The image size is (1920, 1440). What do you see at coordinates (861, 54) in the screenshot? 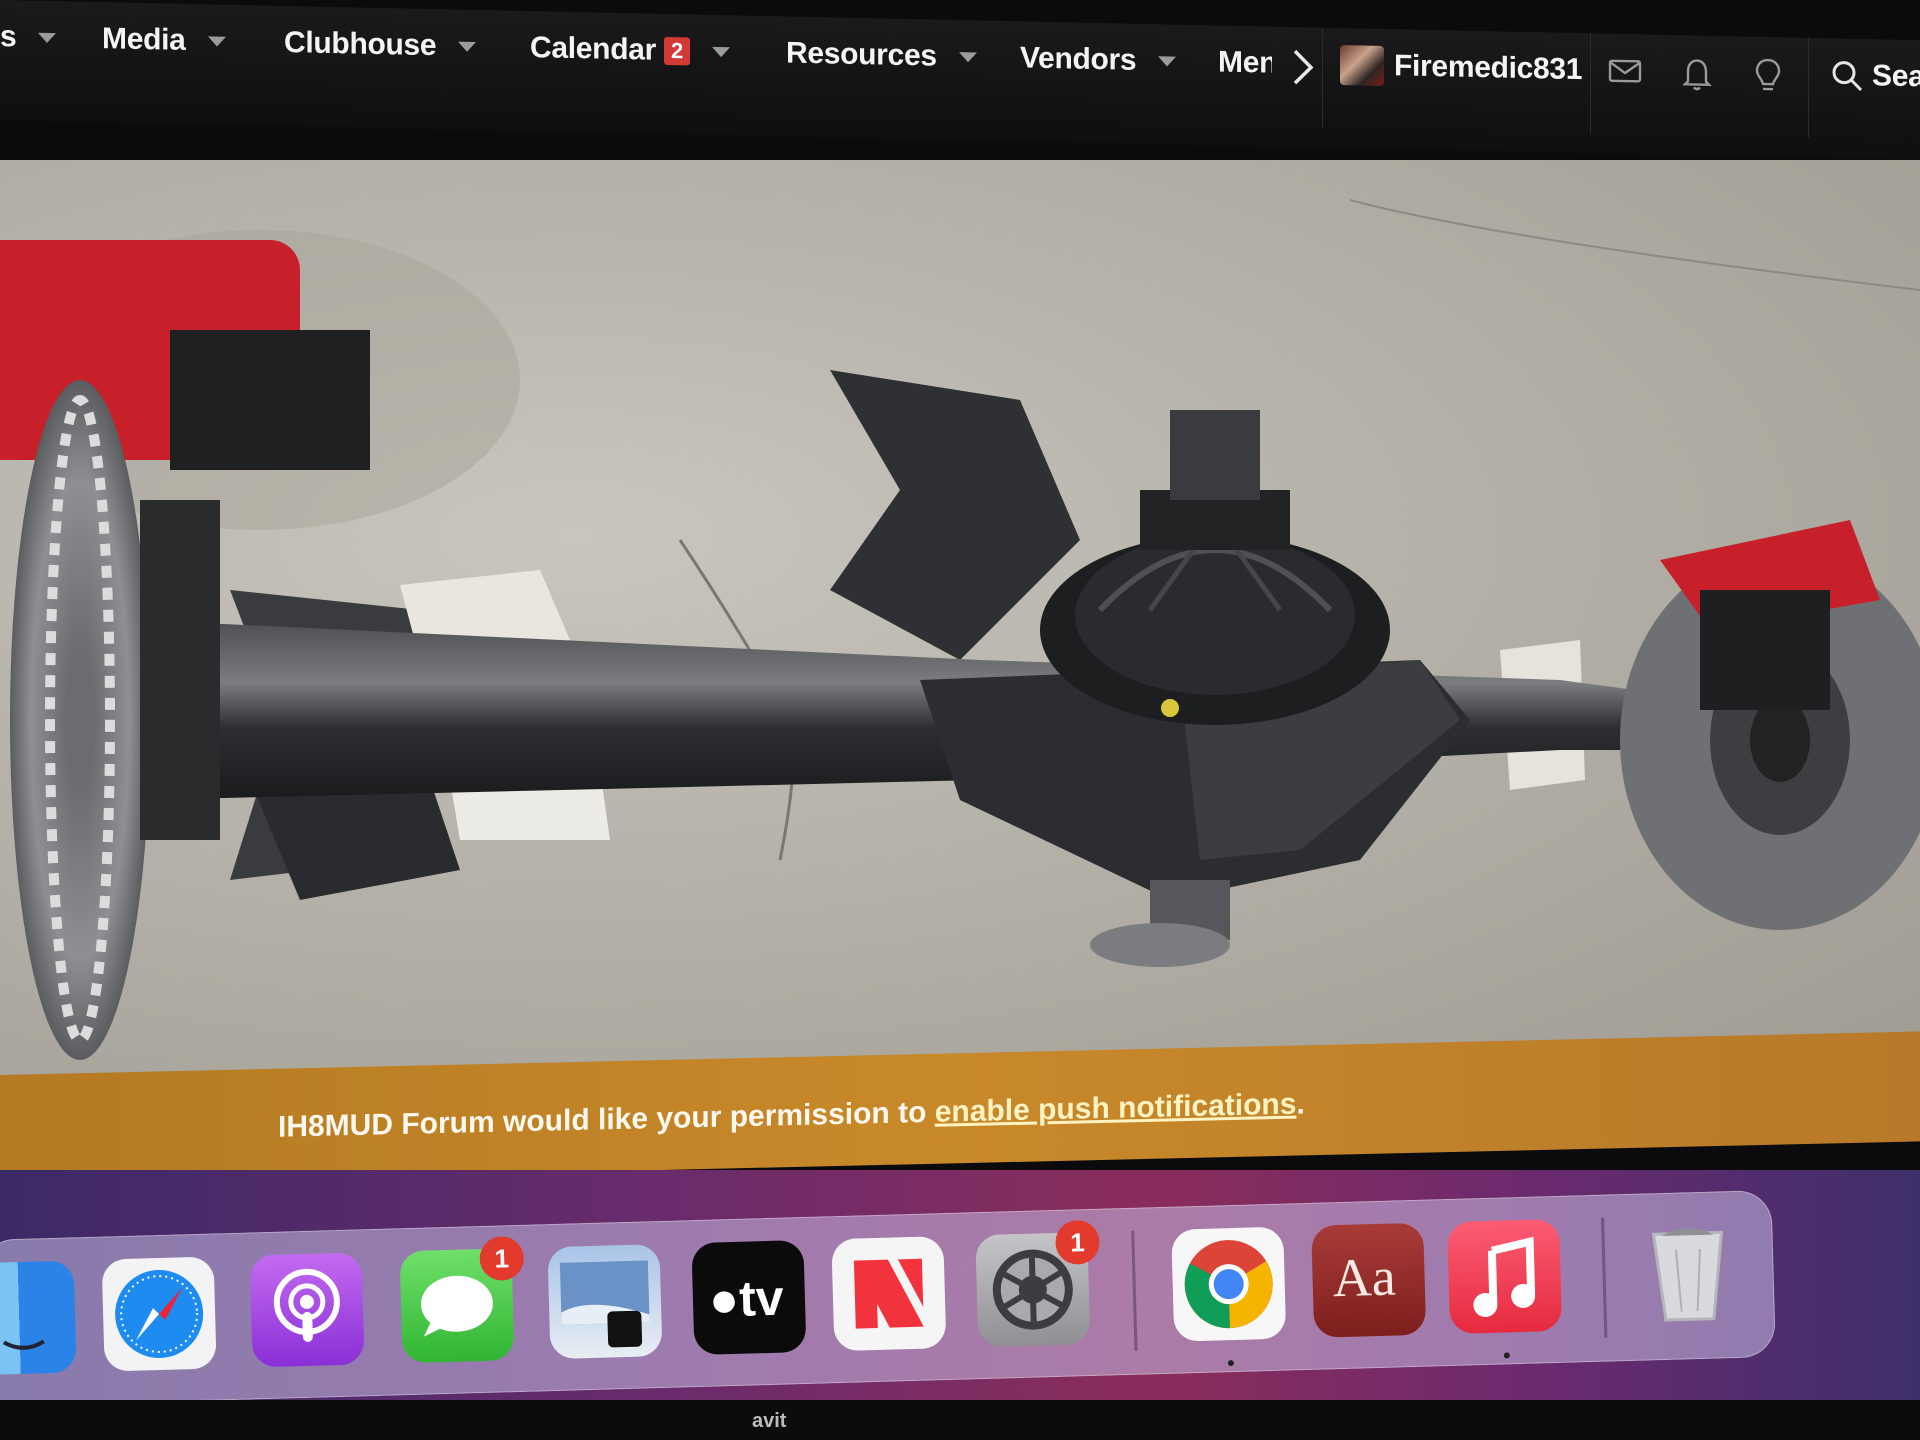
I see `nav-item-label: Resources` at bounding box center [861, 54].